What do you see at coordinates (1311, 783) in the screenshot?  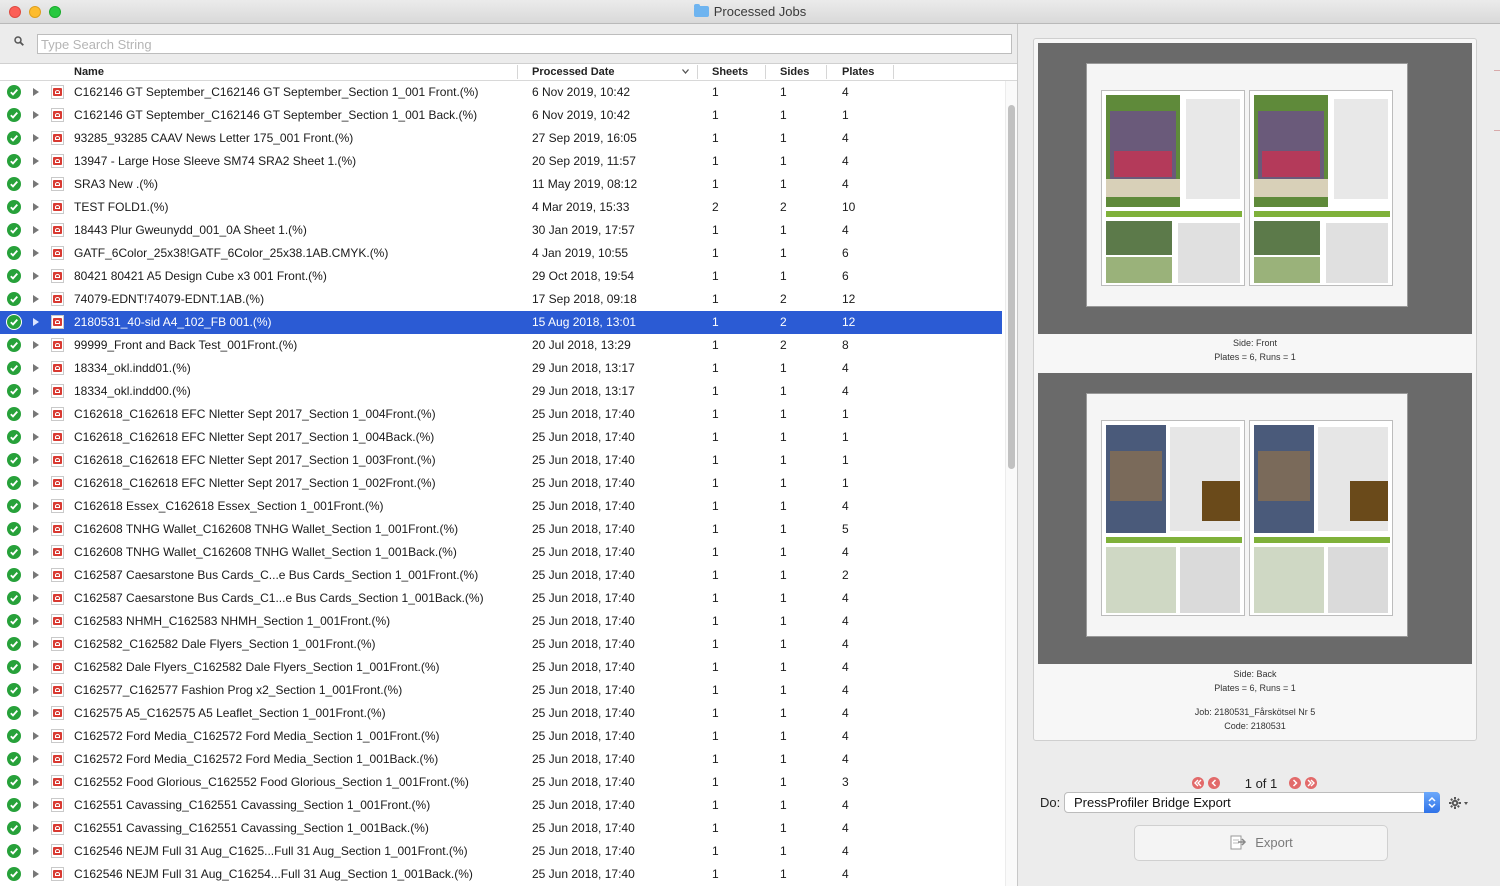 I see `last-page-button` at bounding box center [1311, 783].